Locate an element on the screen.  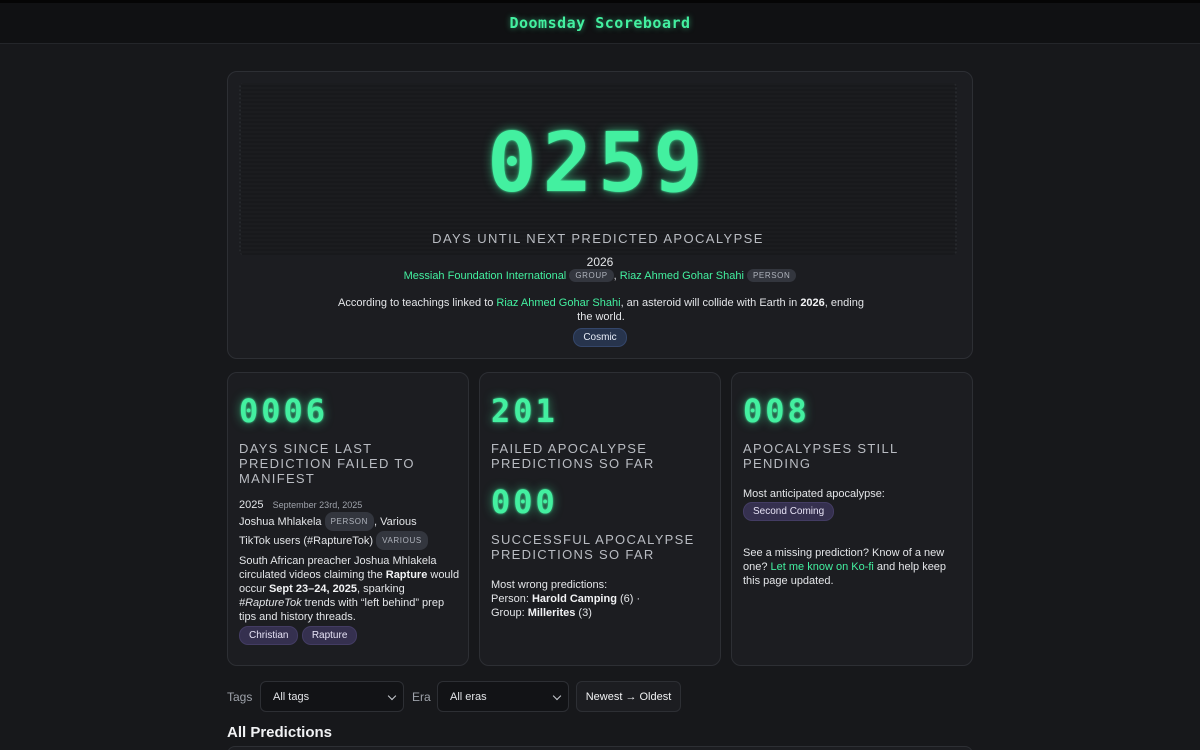
pending-counter: 008 is located at coordinates (776, 411).